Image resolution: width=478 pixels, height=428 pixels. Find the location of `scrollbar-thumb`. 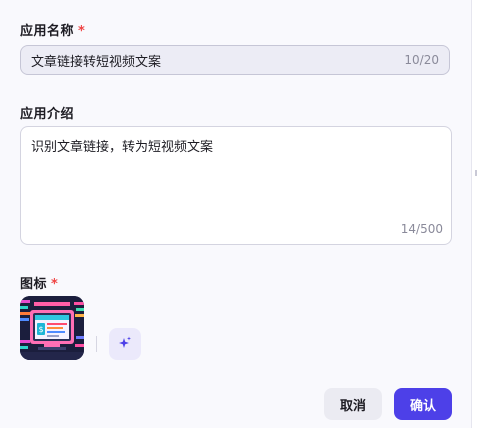

scrollbar-thumb is located at coordinates (476, 173).